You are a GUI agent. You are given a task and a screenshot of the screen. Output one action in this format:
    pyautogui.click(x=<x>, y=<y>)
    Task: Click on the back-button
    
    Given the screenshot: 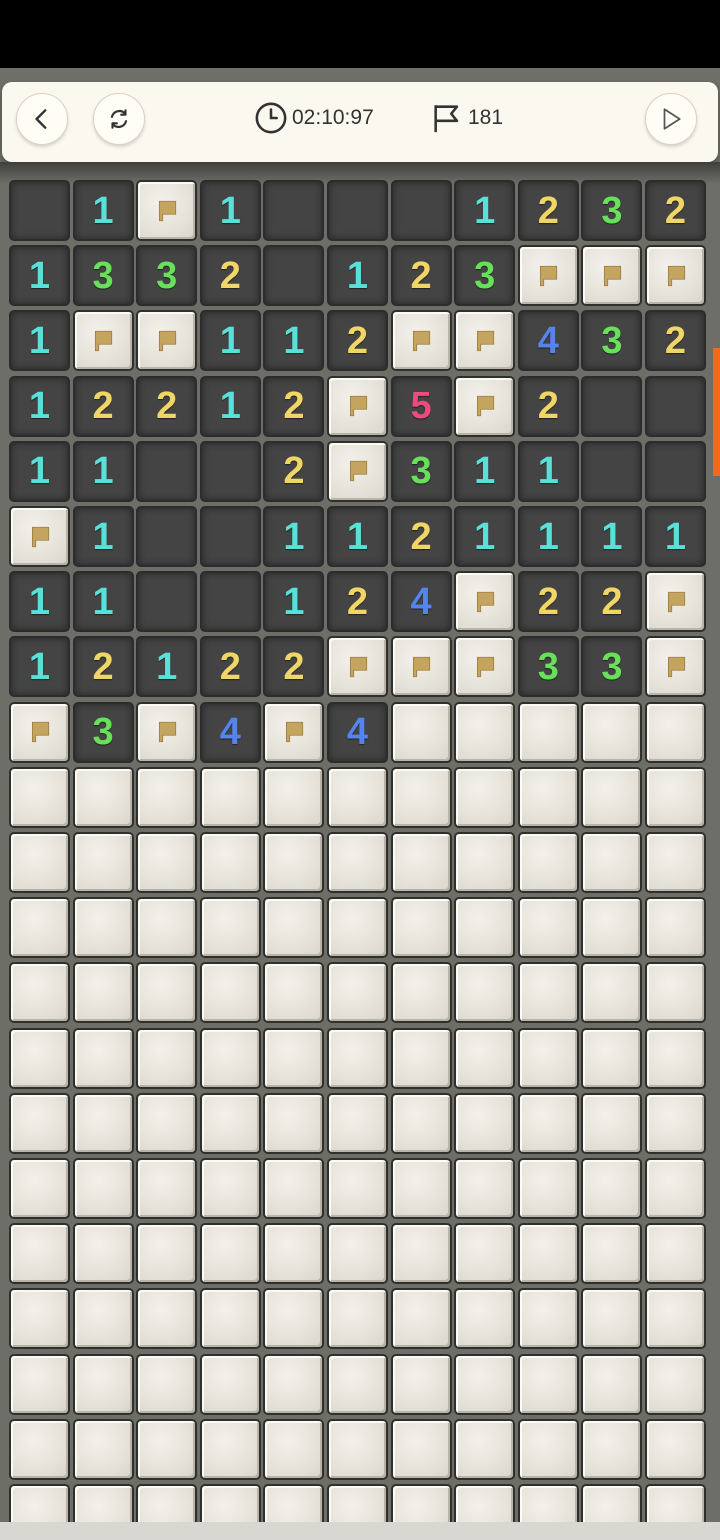 What is the action you would take?
    pyautogui.click(x=42, y=119)
    